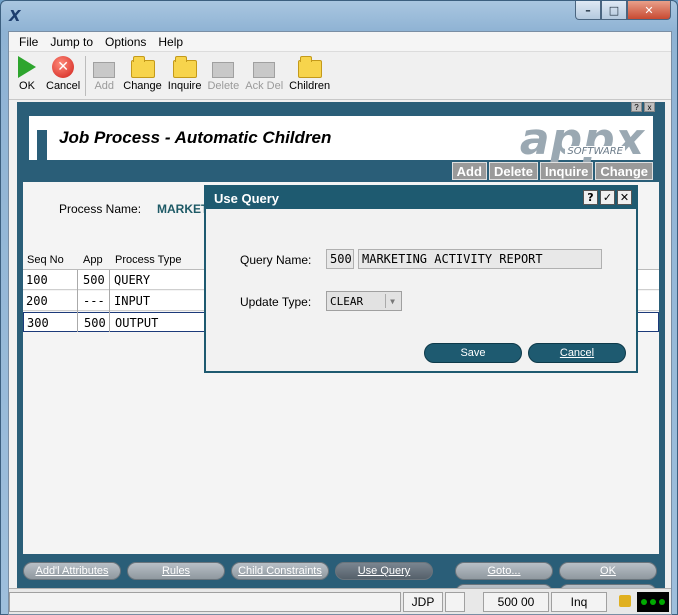  I want to click on app-cell: ---, so click(94, 301).